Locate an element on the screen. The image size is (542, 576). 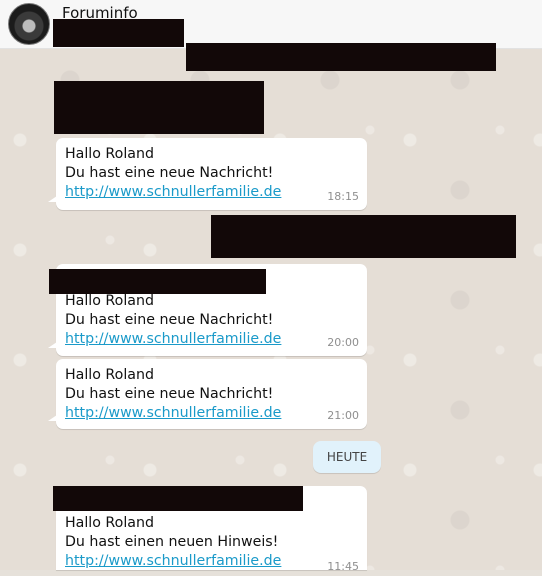
message-time: 18:15 is located at coordinates (343, 196).